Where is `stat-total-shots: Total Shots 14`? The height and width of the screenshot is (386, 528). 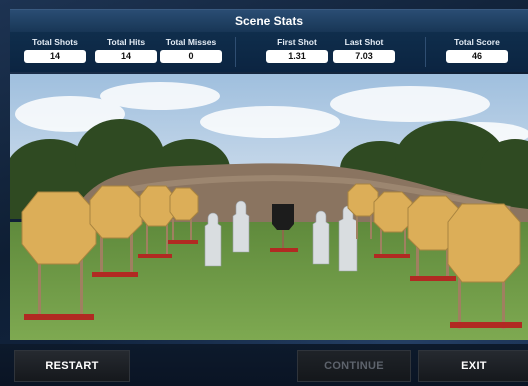 stat-total-shots: Total Shots 14 is located at coordinates (55, 49).